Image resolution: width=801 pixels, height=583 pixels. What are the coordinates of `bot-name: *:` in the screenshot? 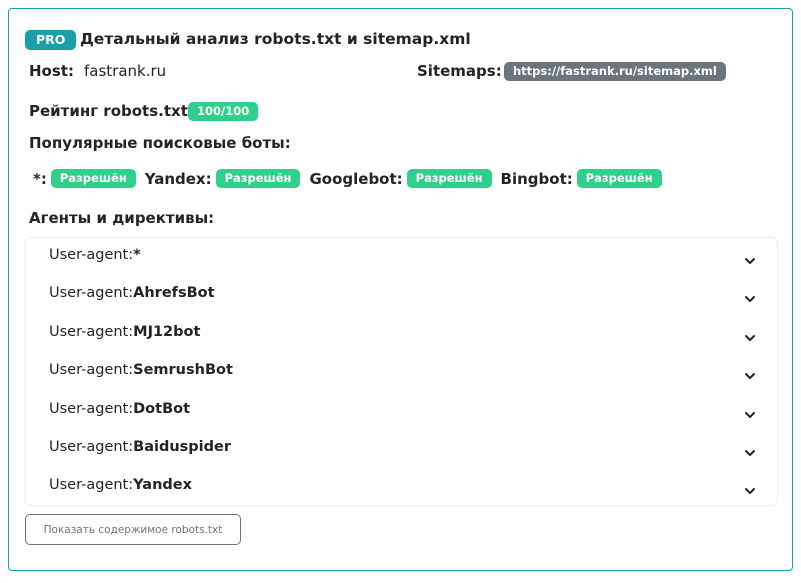 It's located at (40, 178).